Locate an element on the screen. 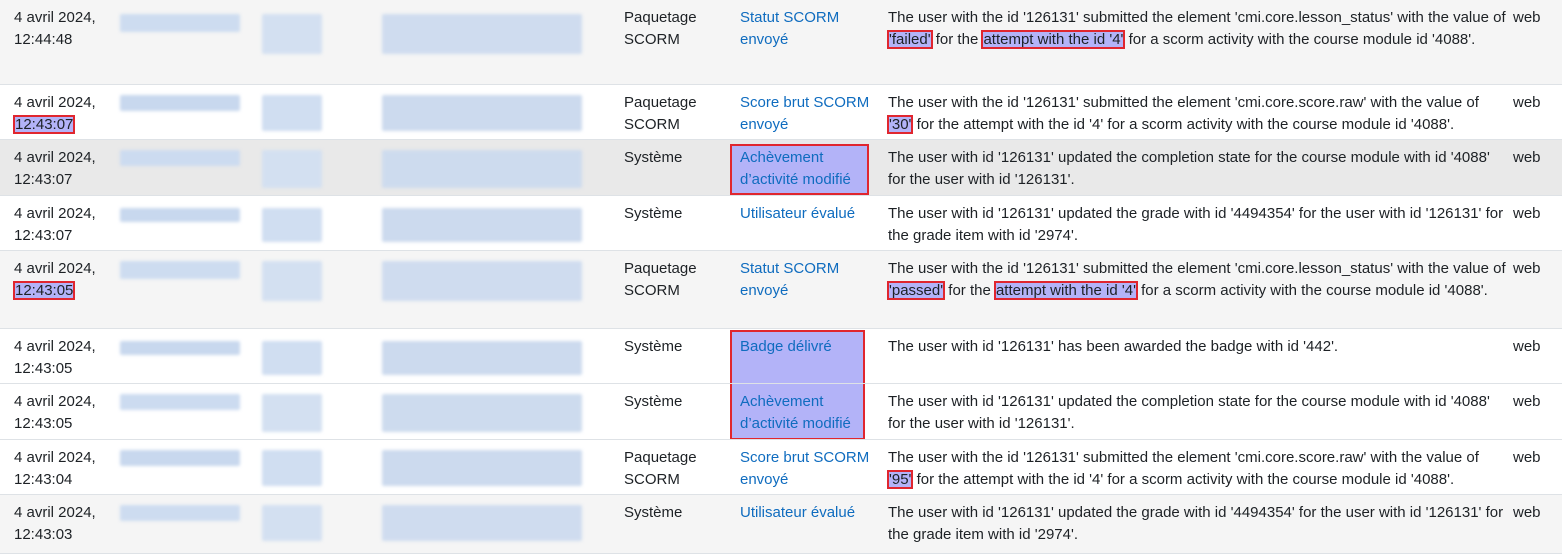  time-cell: 4 avril 2024, 12:44:48 is located at coordinates (64, 29).